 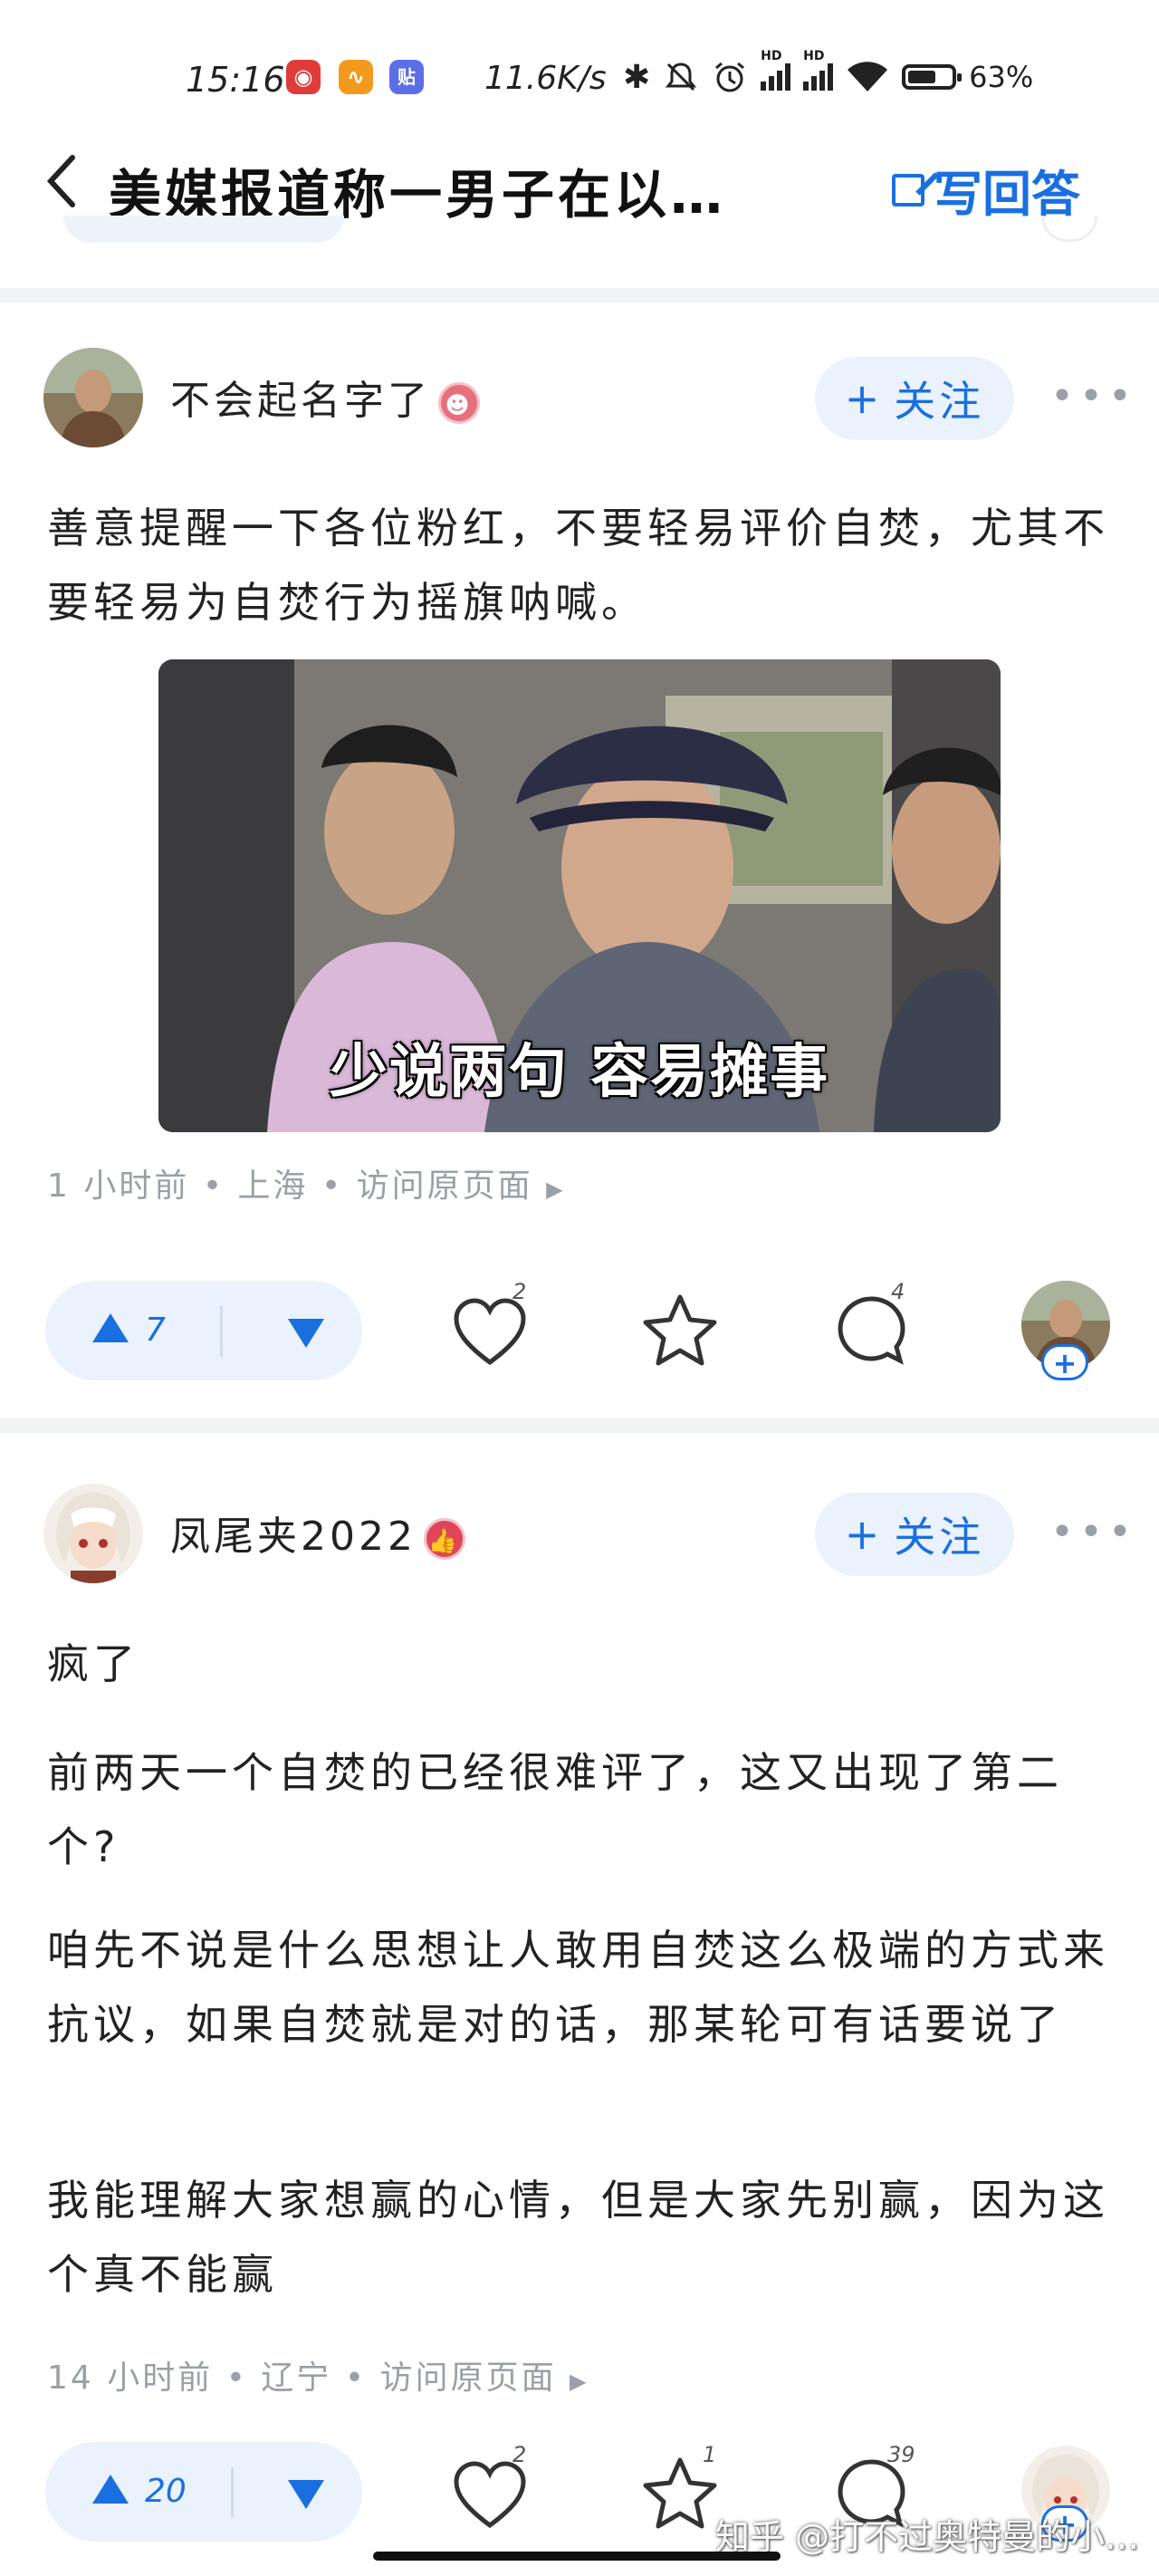 I want to click on answer-meta: 14 小时前 • 辽宁 • 访问原页面 ▶, so click(x=318, y=2374).